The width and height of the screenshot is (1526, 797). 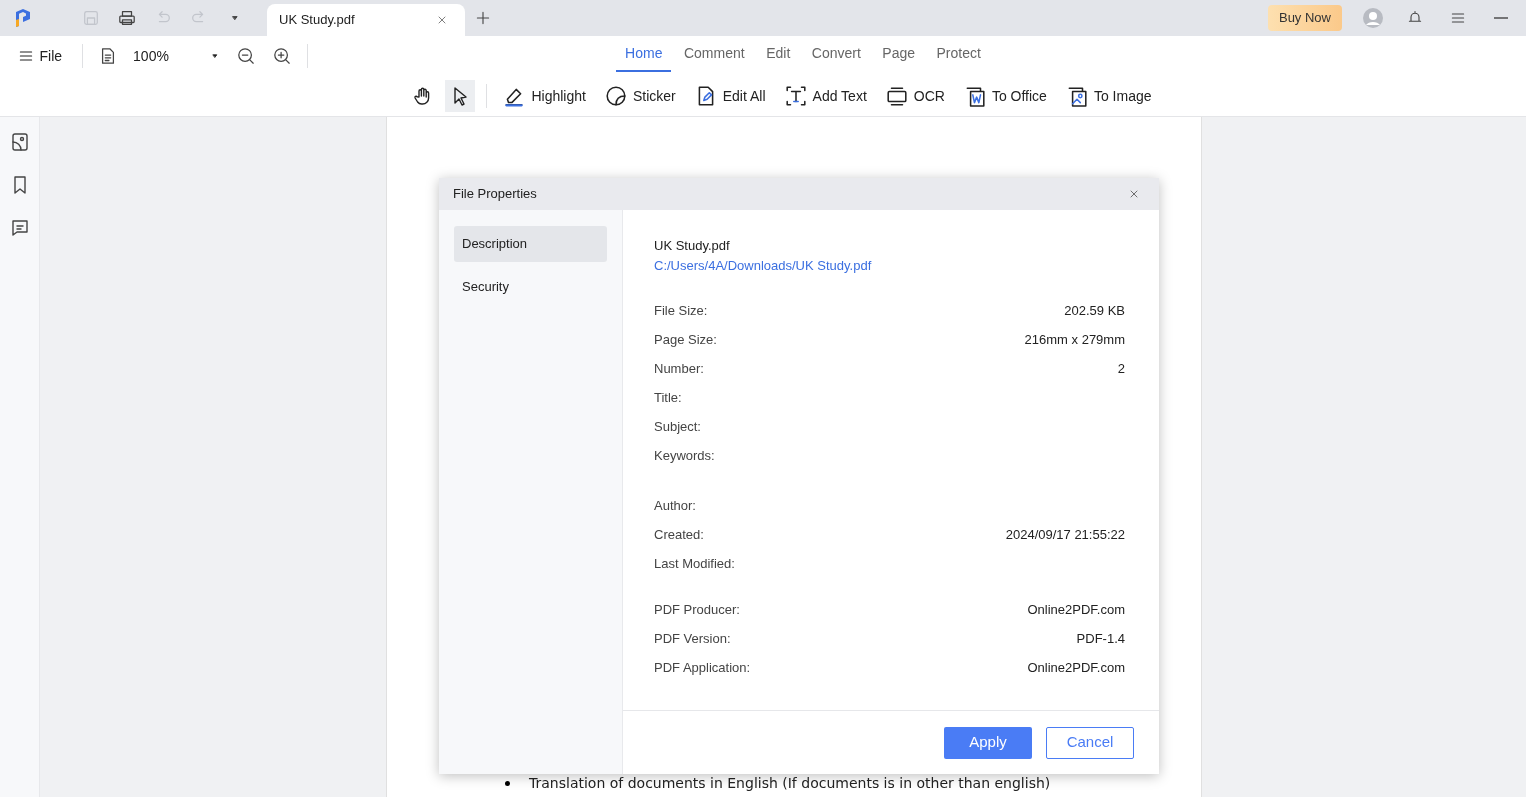 I want to click on ribbon-tab: Convert, so click(x=836, y=56).